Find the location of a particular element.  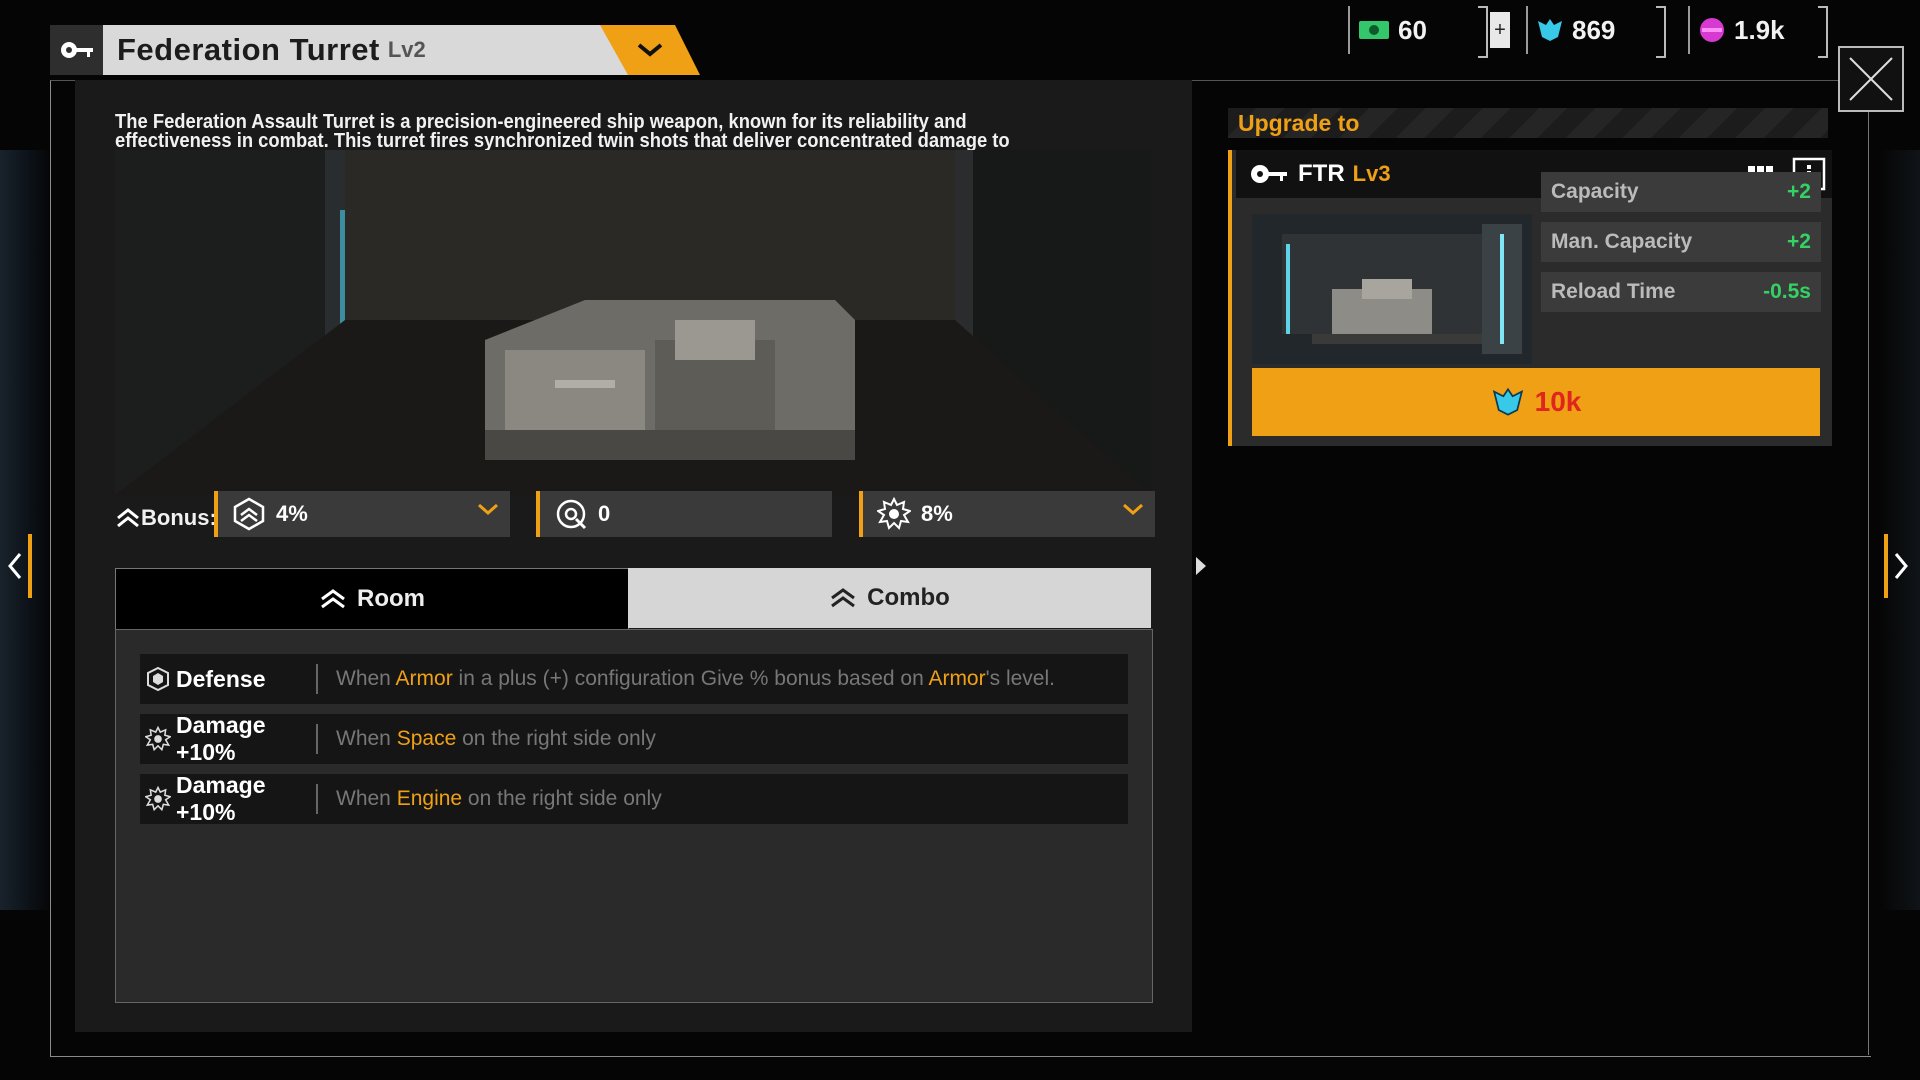

background-right is located at coordinates (1900, 530).